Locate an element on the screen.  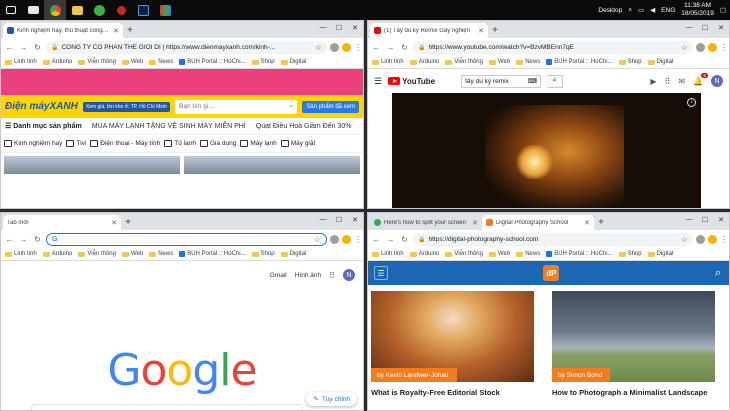
site-logo: Điện máyXANH is located at coordinates (41, 106).